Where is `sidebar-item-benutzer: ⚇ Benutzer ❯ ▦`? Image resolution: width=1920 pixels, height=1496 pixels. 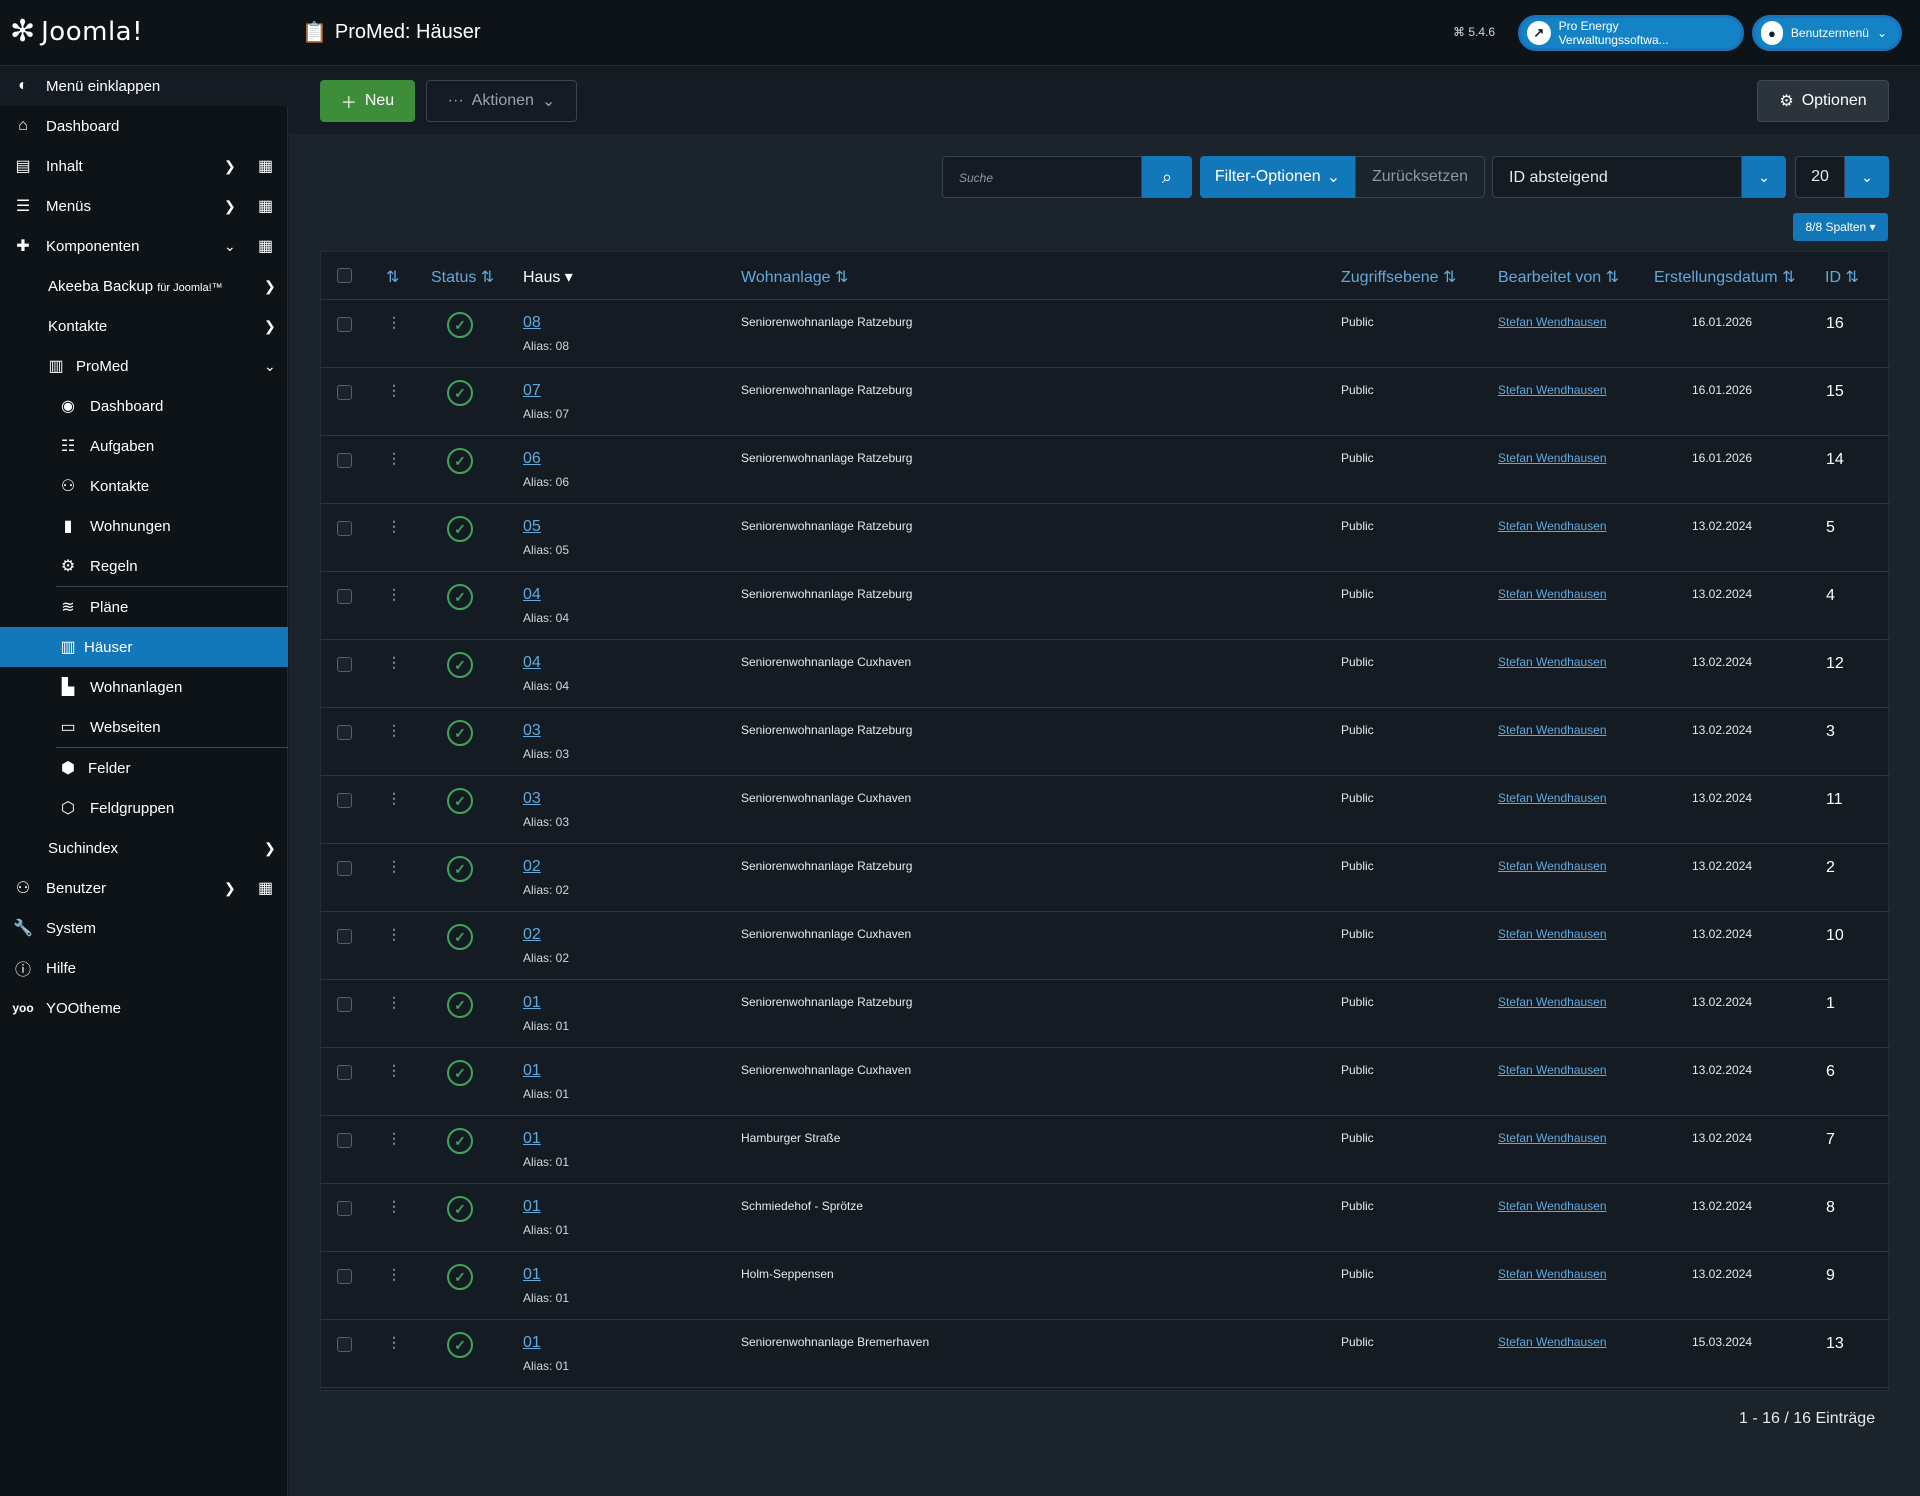 sidebar-item-benutzer: ⚇ Benutzer ❯ ▦ is located at coordinates (144, 888).